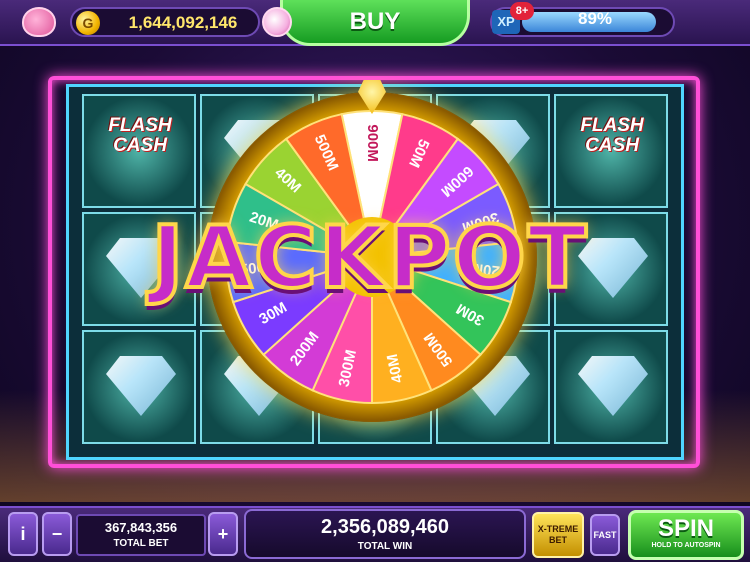 The height and width of the screenshot is (562, 750). I want to click on jackpot-title: JACKPOT, so click(369, 258).